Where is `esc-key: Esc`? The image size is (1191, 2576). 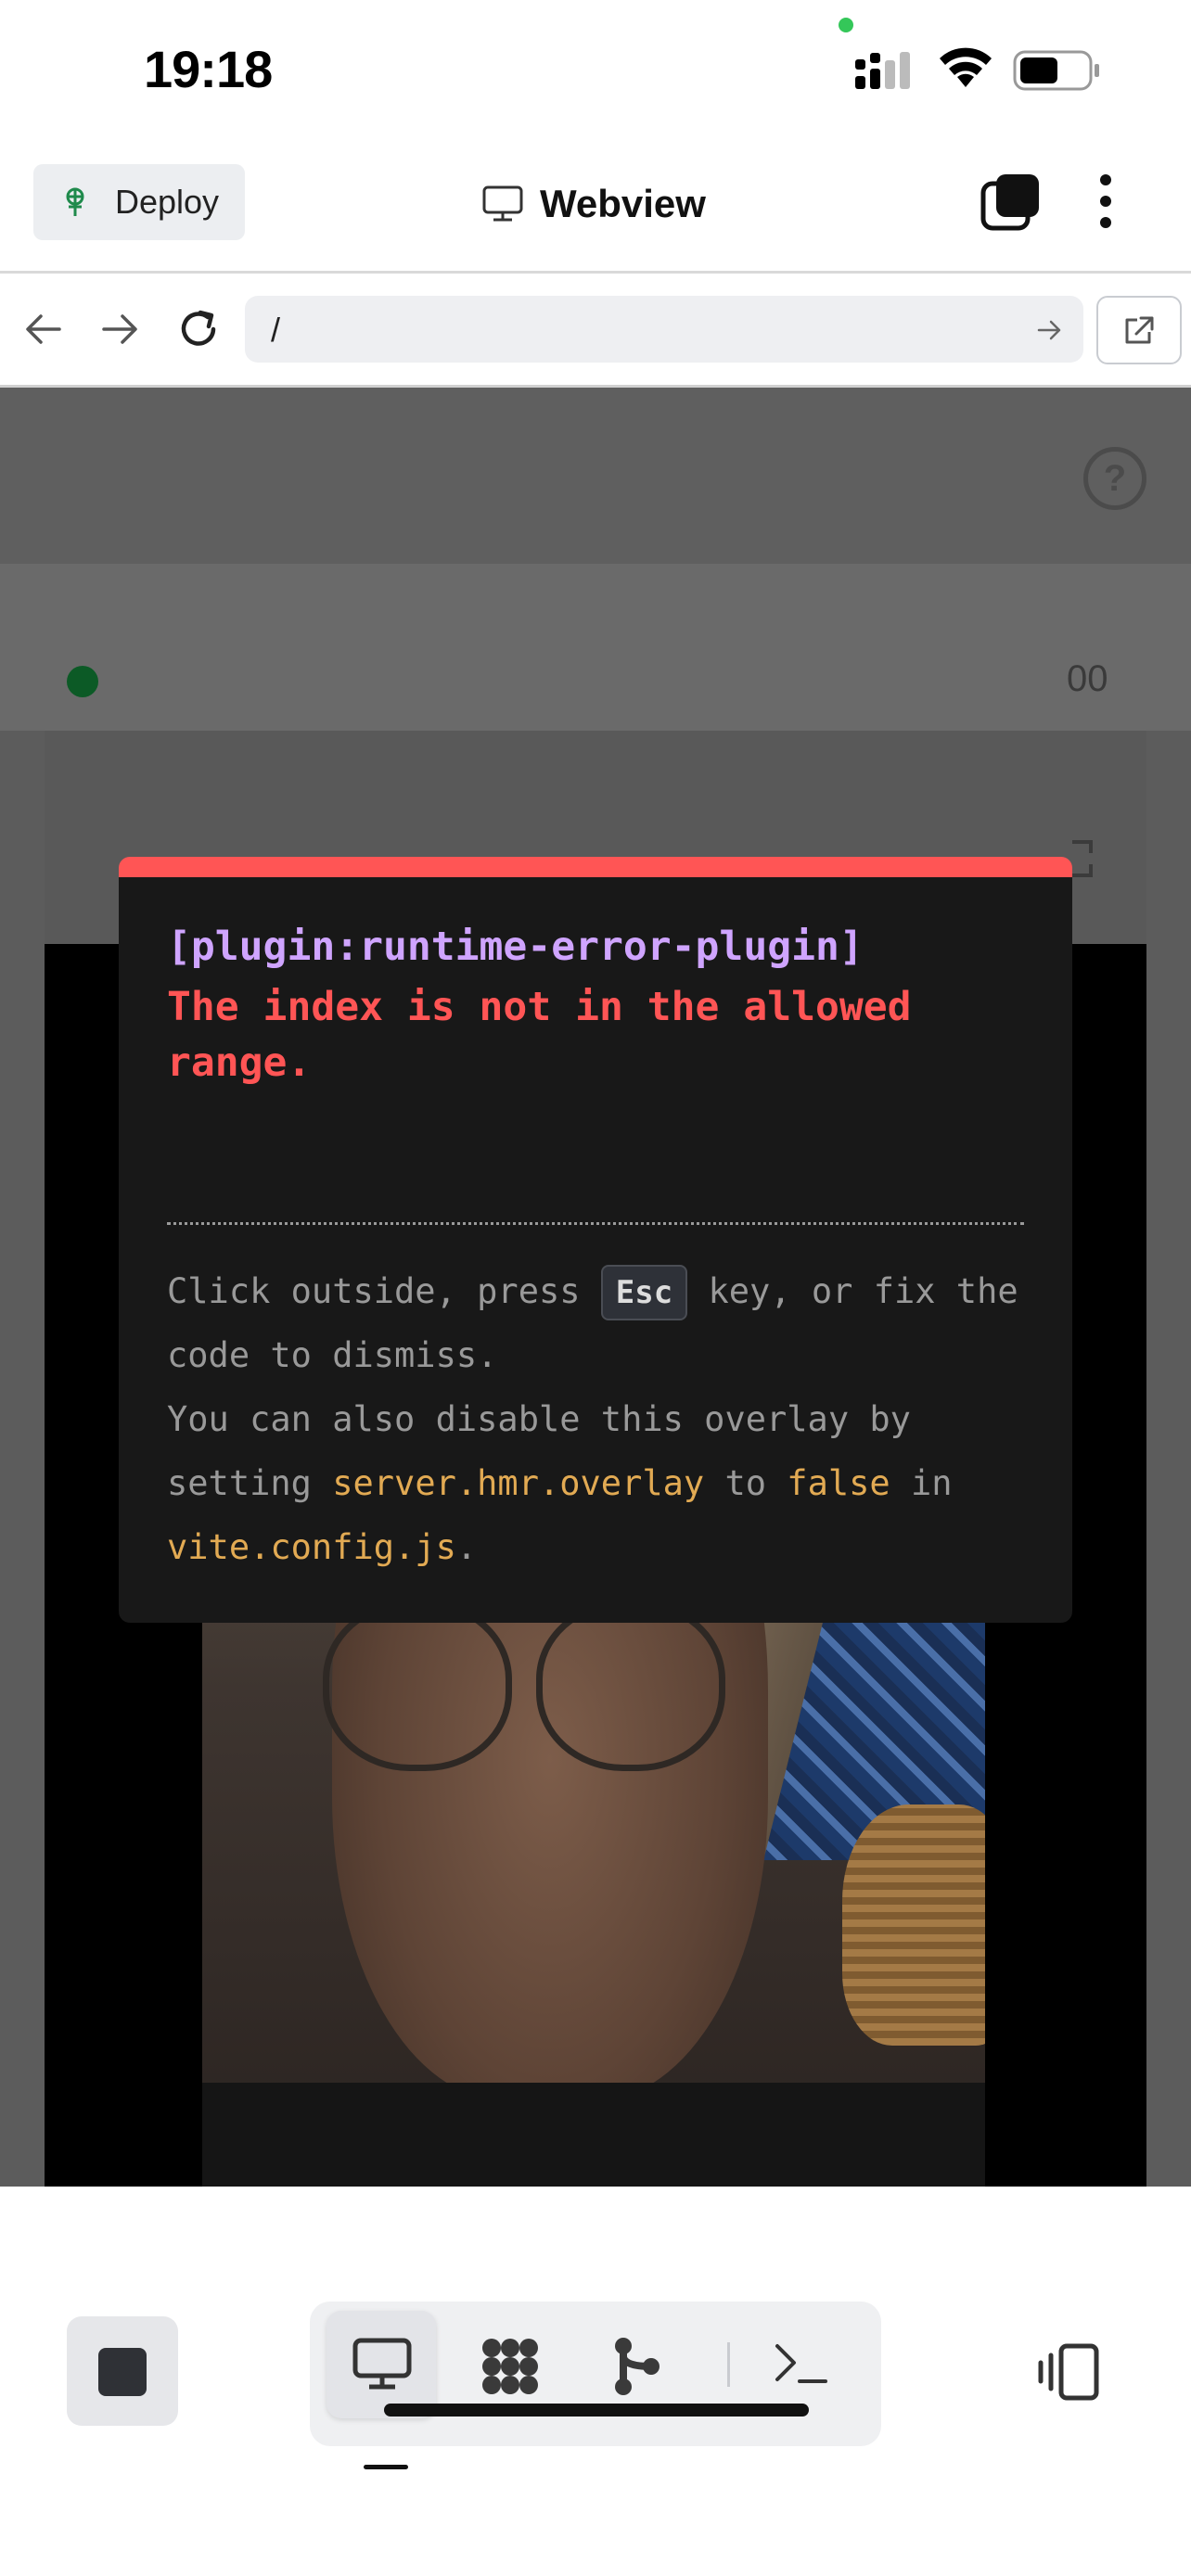 esc-key: Esc is located at coordinates (644, 1292).